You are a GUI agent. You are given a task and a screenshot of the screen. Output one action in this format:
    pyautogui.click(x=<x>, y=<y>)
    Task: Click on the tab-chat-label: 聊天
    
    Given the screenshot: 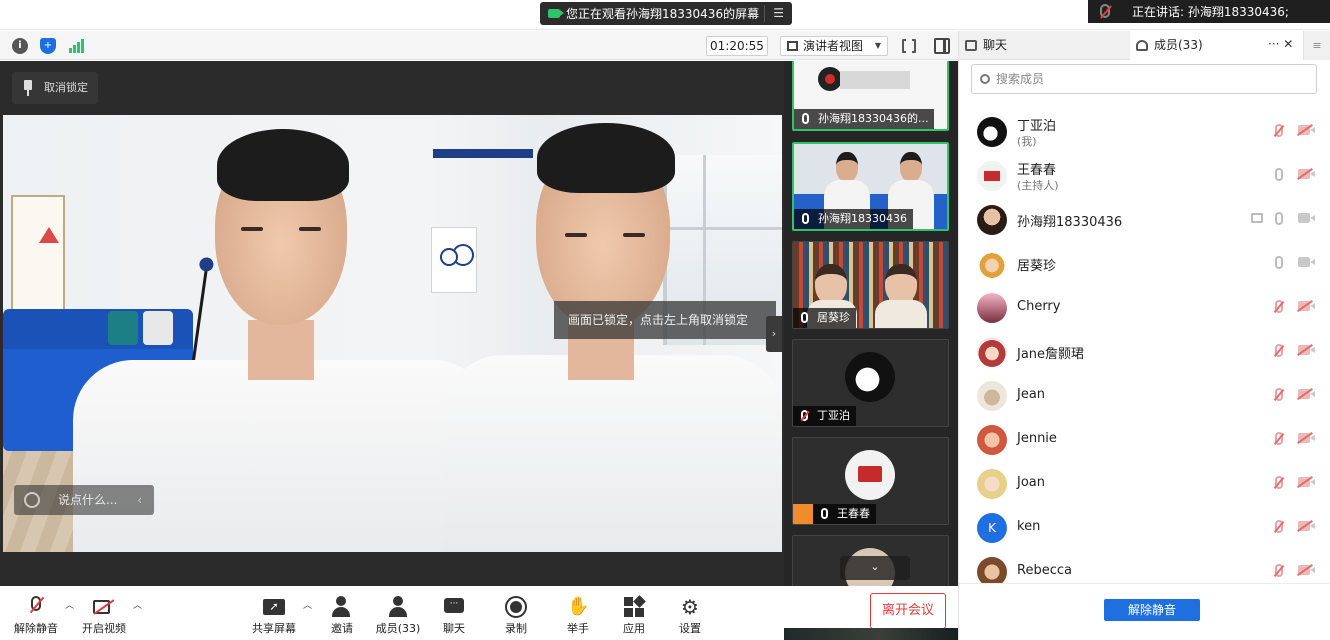 What is the action you would take?
    pyautogui.click(x=995, y=45)
    